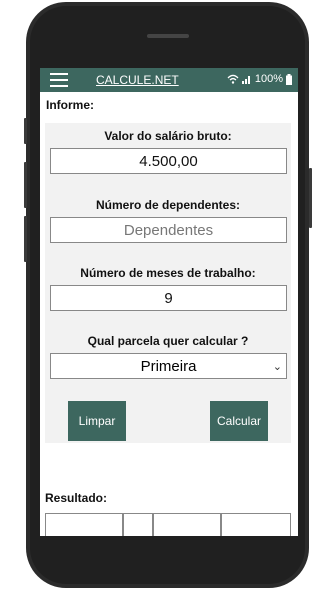  I want to click on phone-speaker, so click(168, 36).